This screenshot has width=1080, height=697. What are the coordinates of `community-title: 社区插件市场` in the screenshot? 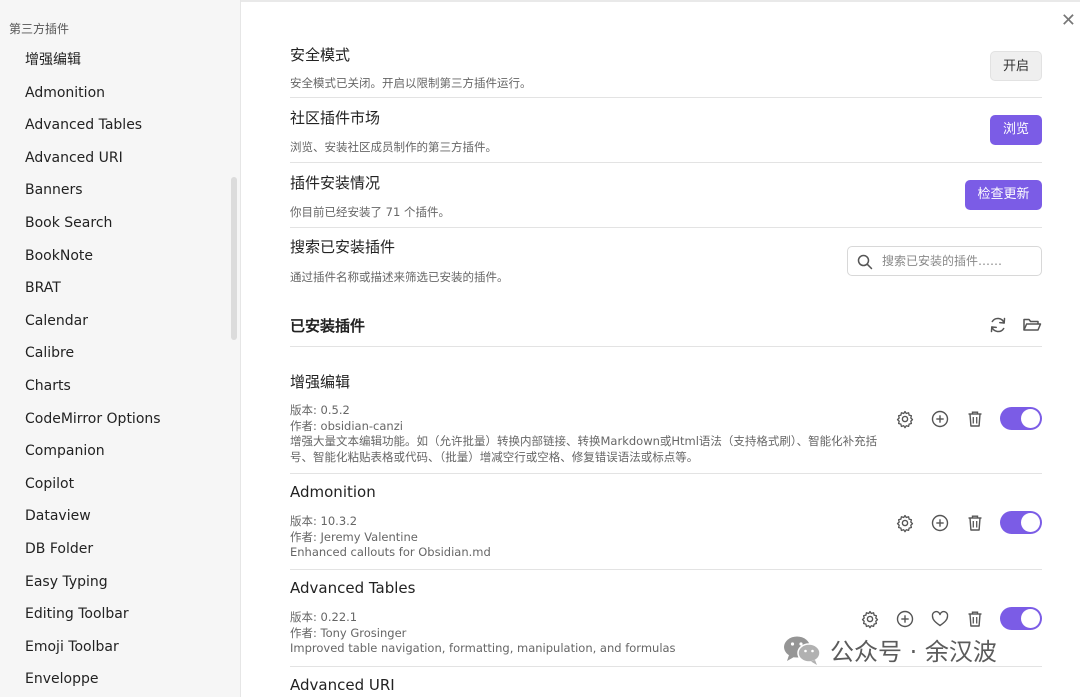 It's located at (335, 118).